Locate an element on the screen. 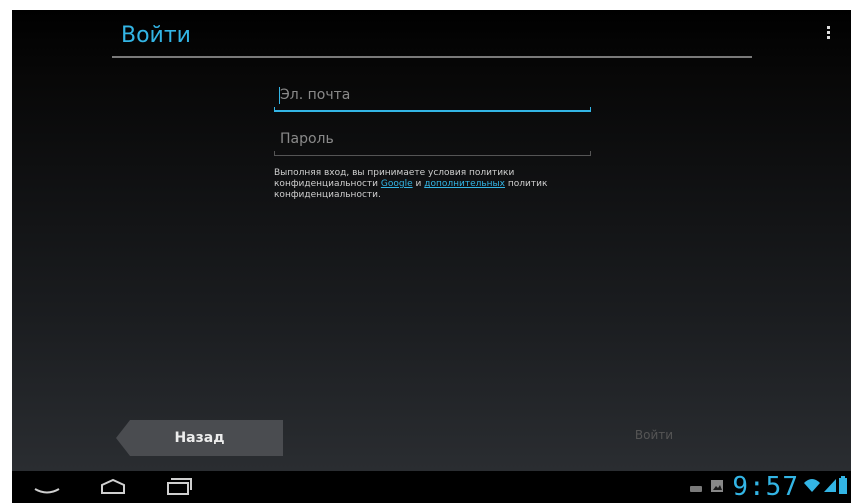  overflow-menu-icon is located at coordinates (828, 36).